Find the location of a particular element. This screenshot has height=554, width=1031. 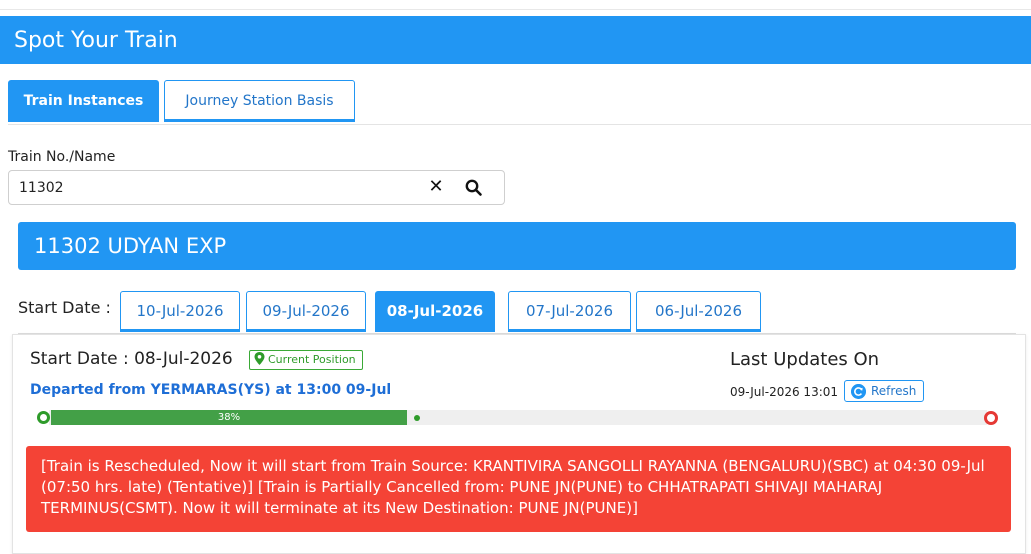

progress-fill: 38% is located at coordinates (229, 417).